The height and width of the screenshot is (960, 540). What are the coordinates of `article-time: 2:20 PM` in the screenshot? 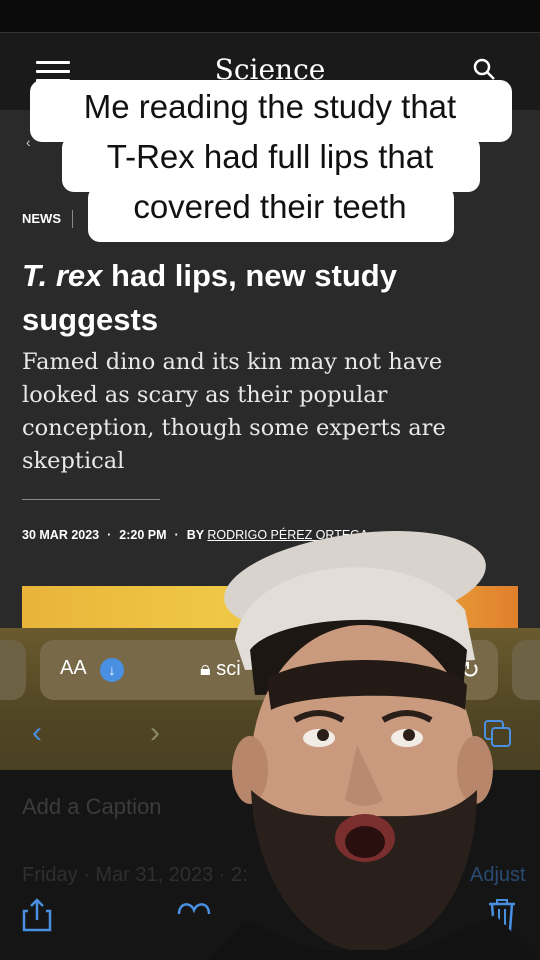 It's located at (143, 535).